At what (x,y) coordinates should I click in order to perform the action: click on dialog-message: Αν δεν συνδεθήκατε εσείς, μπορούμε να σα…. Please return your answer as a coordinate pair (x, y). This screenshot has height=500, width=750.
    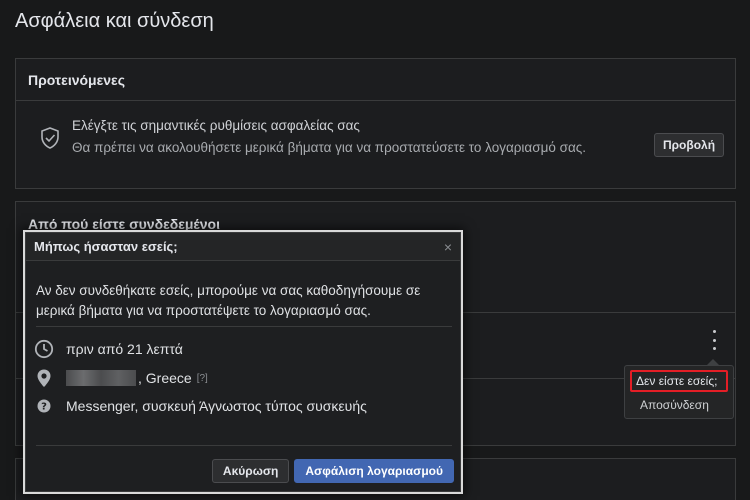
    Looking at the image, I should click on (228, 300).